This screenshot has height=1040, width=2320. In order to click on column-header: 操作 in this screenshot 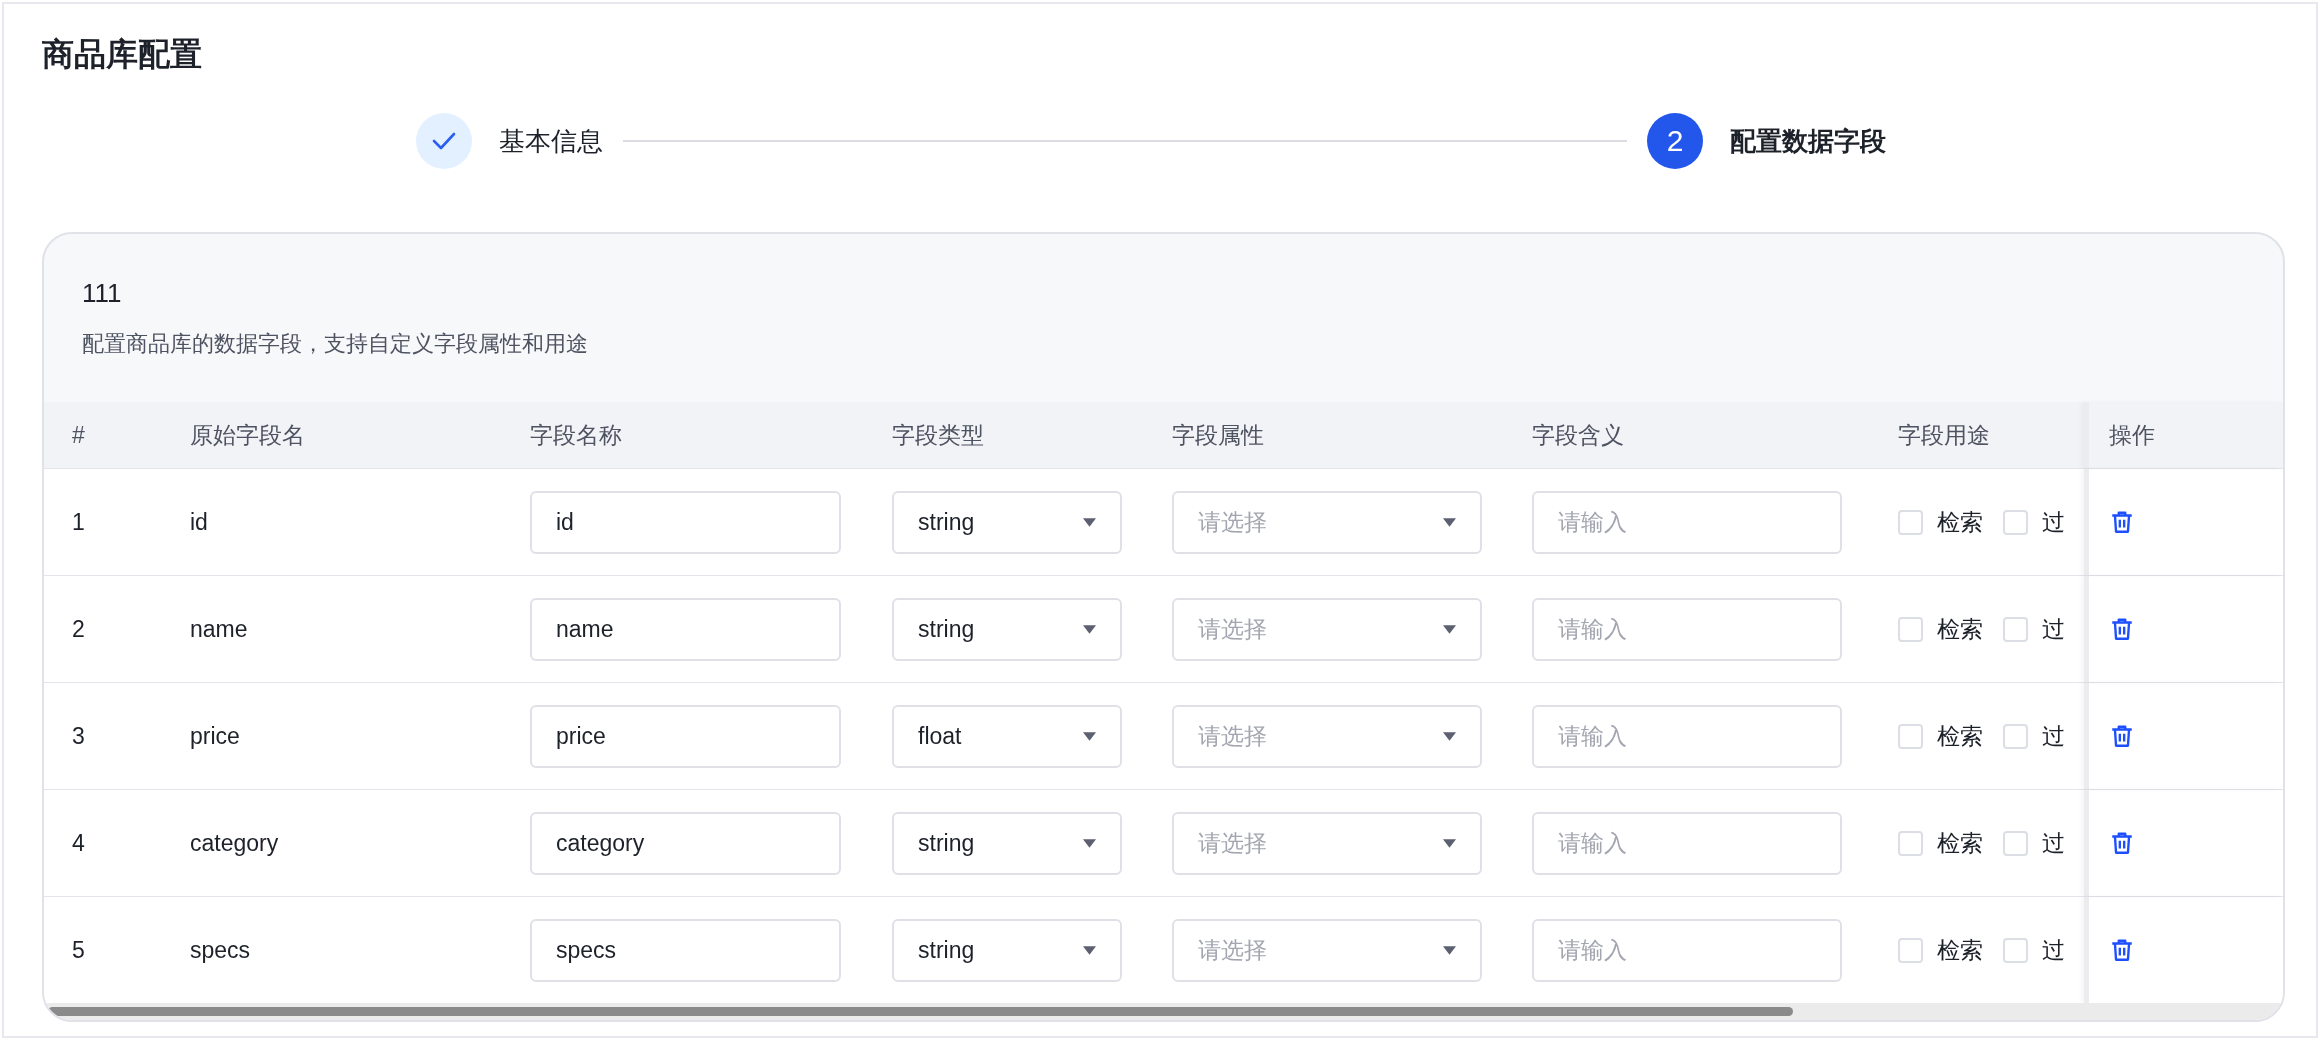, I will do `click(2132, 435)`.